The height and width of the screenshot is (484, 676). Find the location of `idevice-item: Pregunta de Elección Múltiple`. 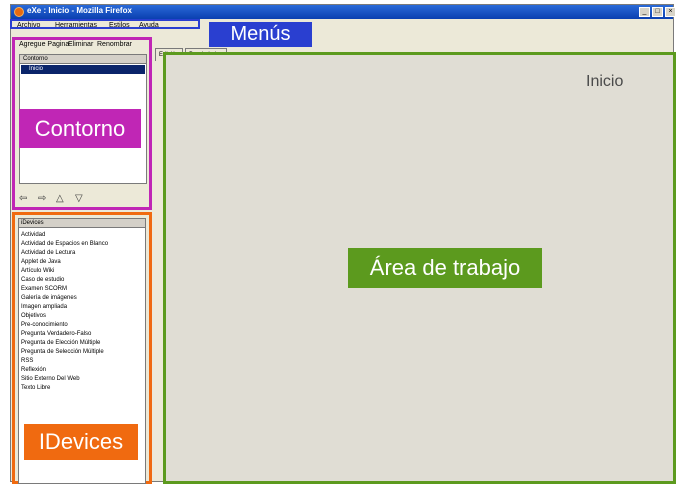

idevice-item: Pregunta de Elección Múltiple is located at coordinates (64, 343).